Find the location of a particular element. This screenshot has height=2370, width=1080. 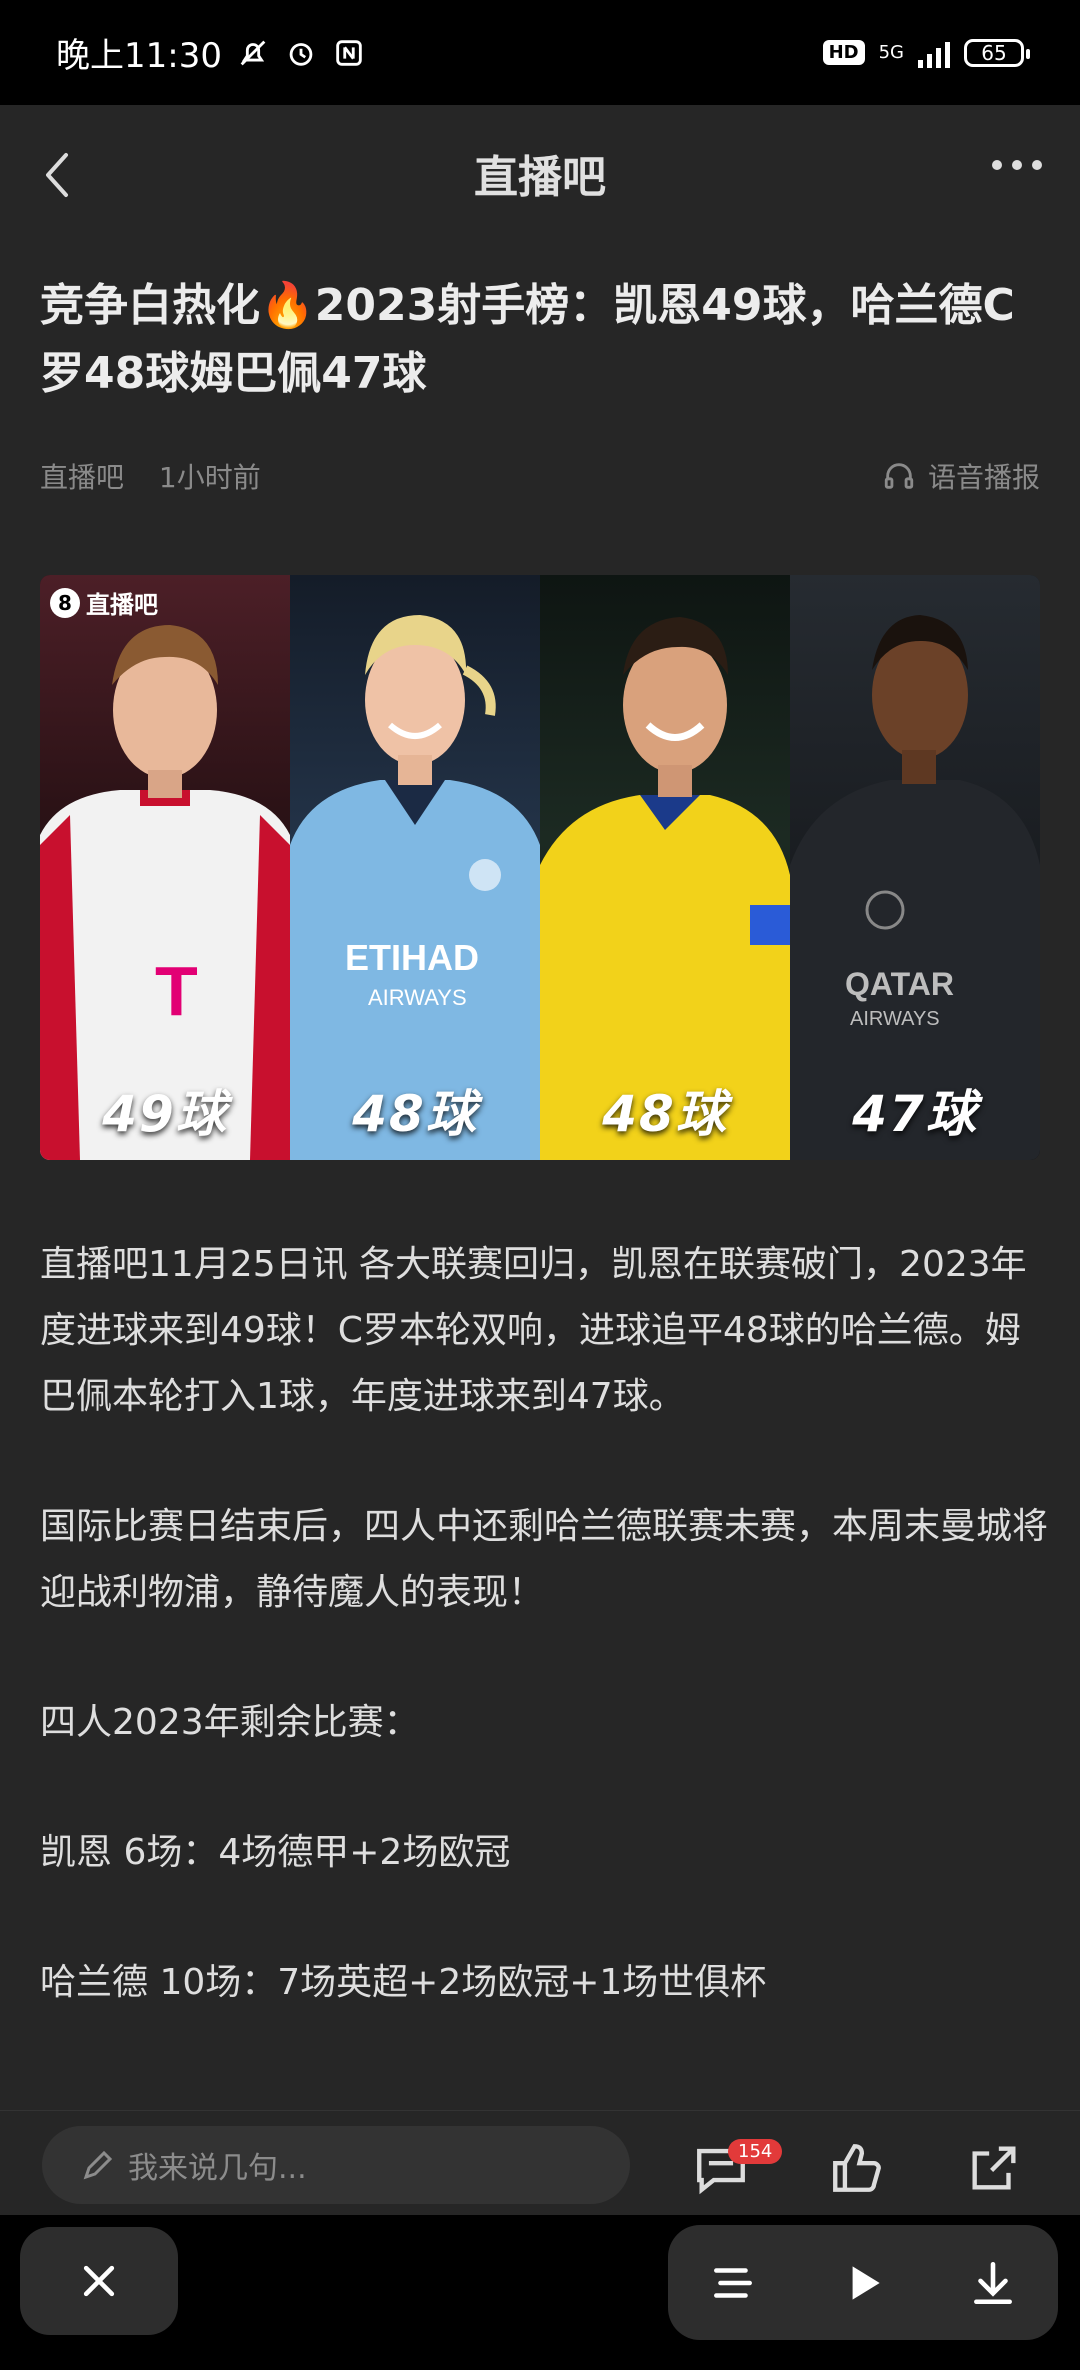

battery-level: 65 is located at coordinates (994, 52).